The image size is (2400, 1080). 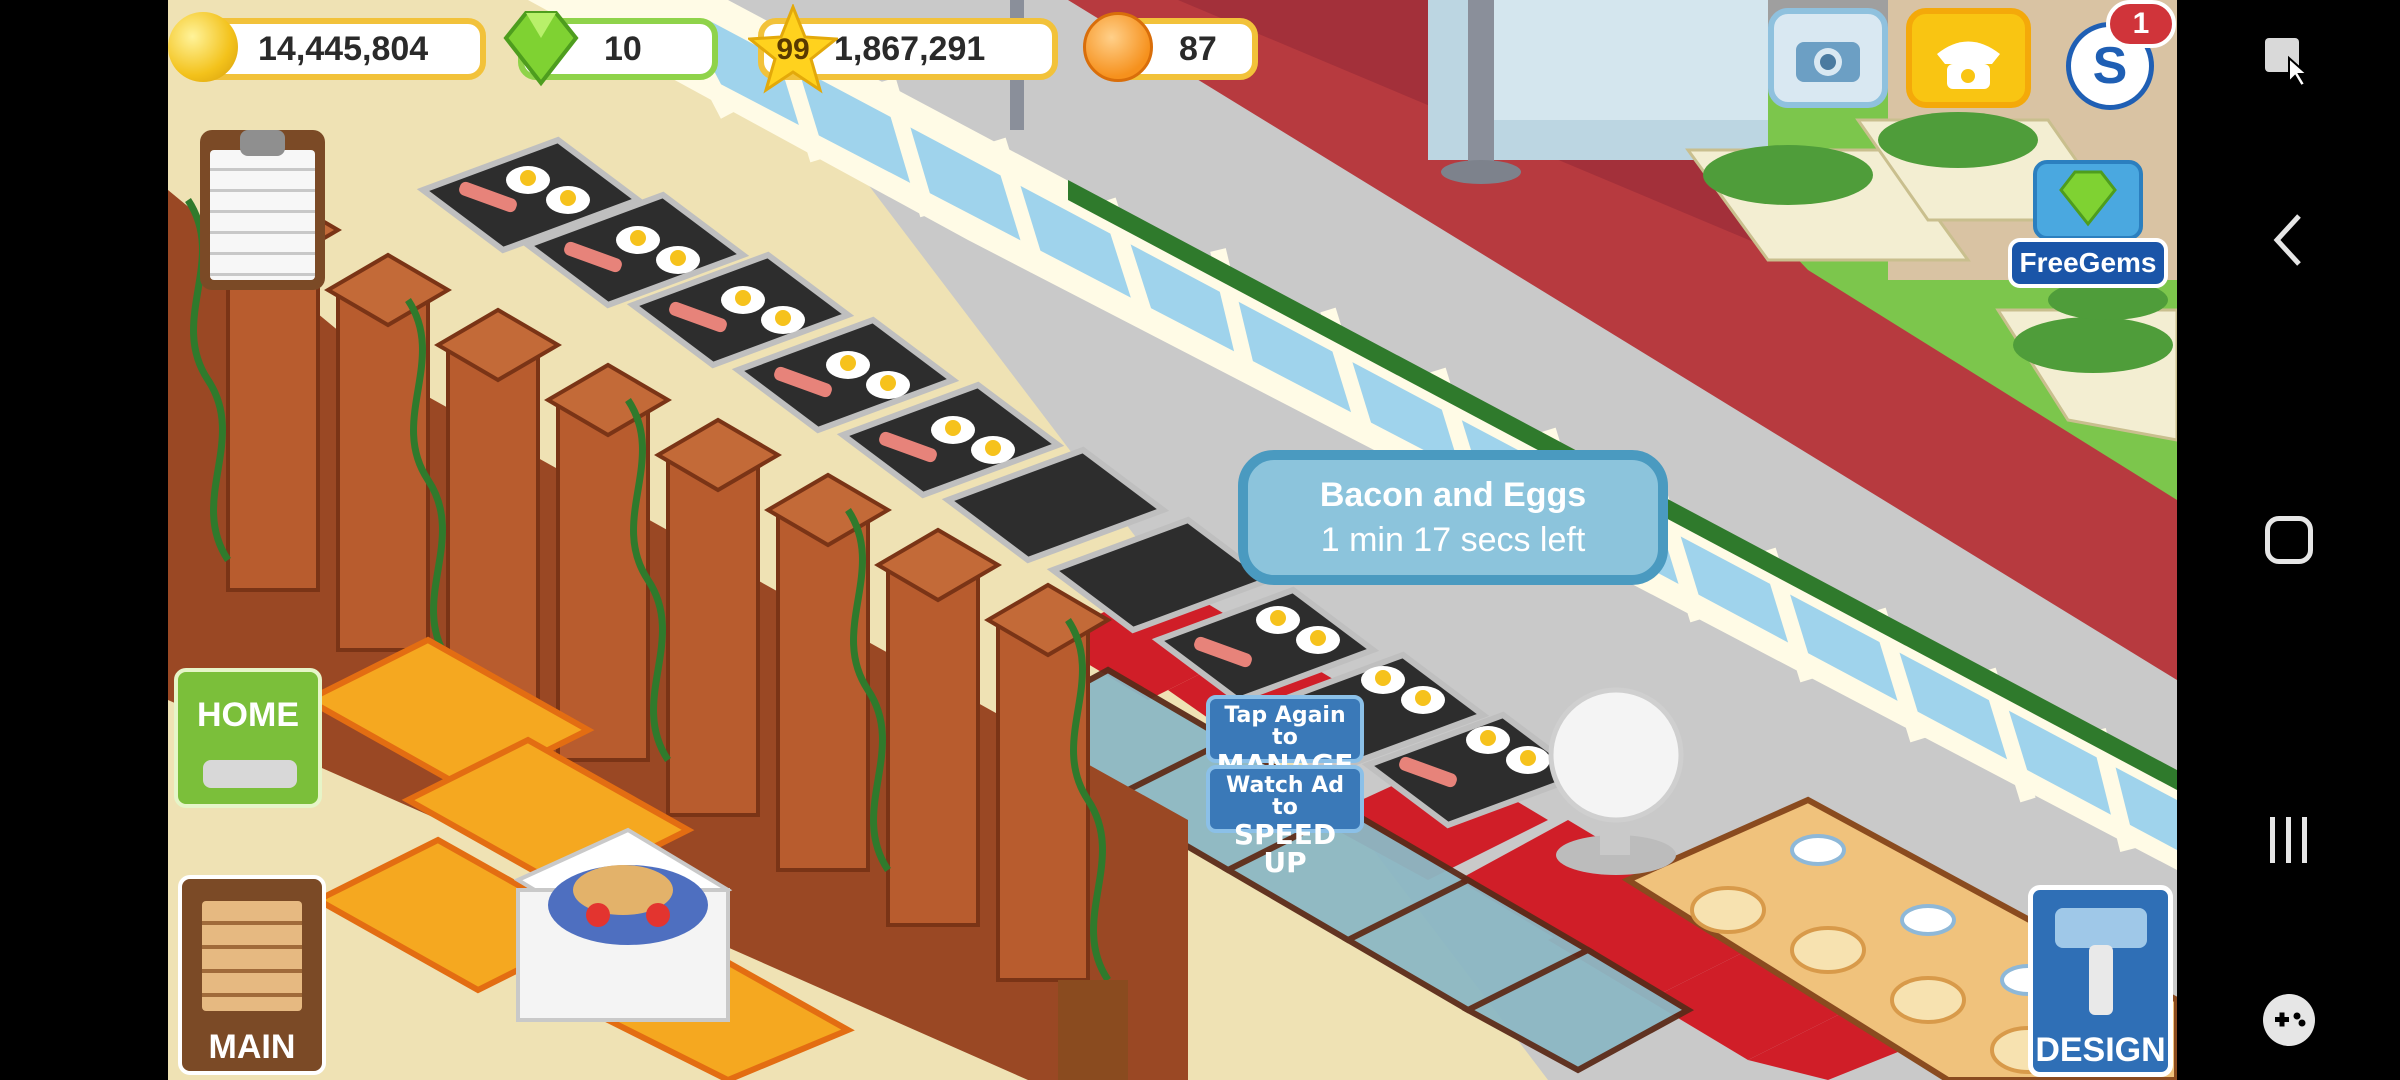 I want to click on recents-icon, so click(x=2288, y=840).